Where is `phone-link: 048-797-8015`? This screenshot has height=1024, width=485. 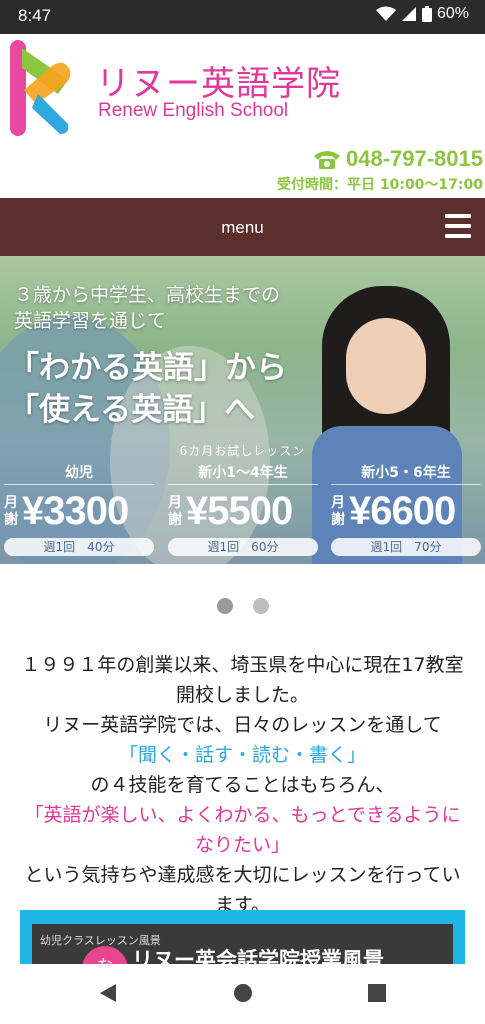 phone-link: 048-797-8015 is located at coordinates (397, 159).